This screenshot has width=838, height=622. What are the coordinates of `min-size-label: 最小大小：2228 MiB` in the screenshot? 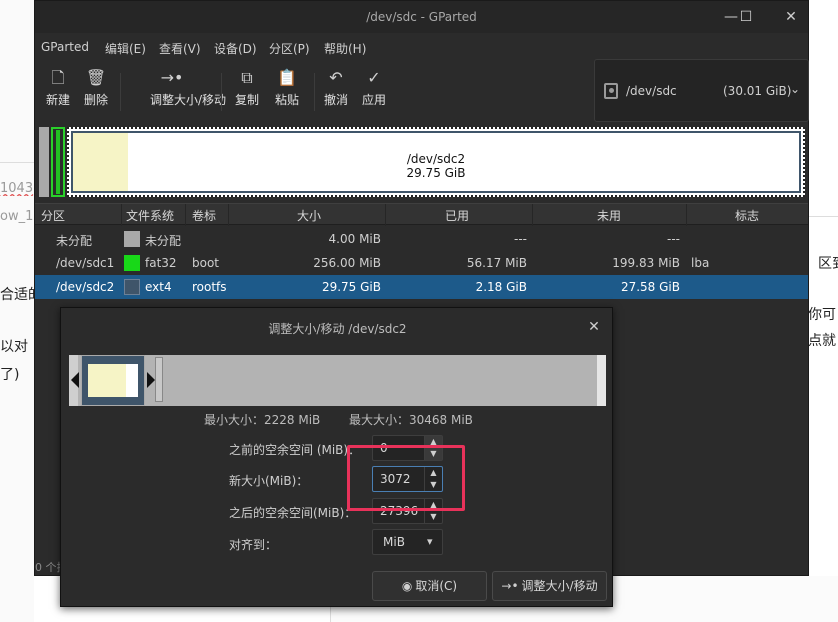 It's located at (262, 420).